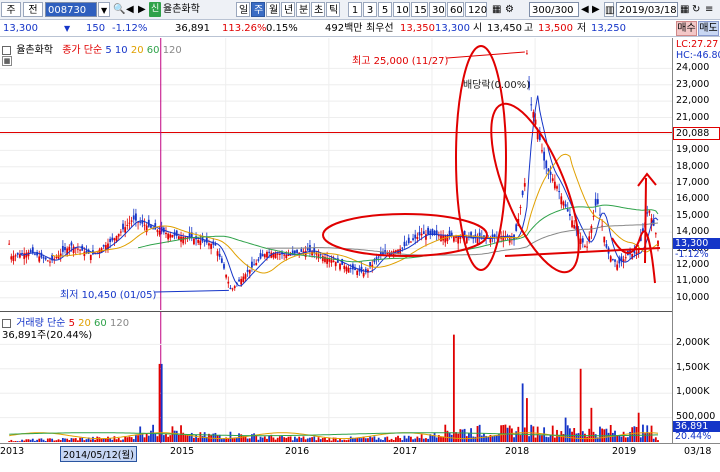 The image size is (720, 472). Describe the element at coordinates (92, 48) in the screenshot. I see `price-legend: 율촌화학 종가 단순 5 10 20 60 120` at that location.